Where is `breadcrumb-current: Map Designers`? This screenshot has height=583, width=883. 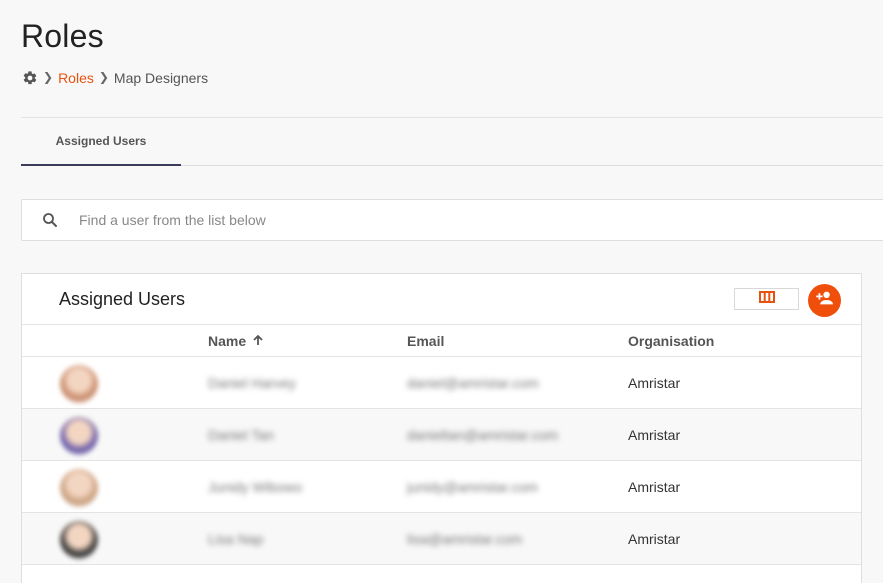 breadcrumb-current: Map Designers is located at coordinates (161, 78).